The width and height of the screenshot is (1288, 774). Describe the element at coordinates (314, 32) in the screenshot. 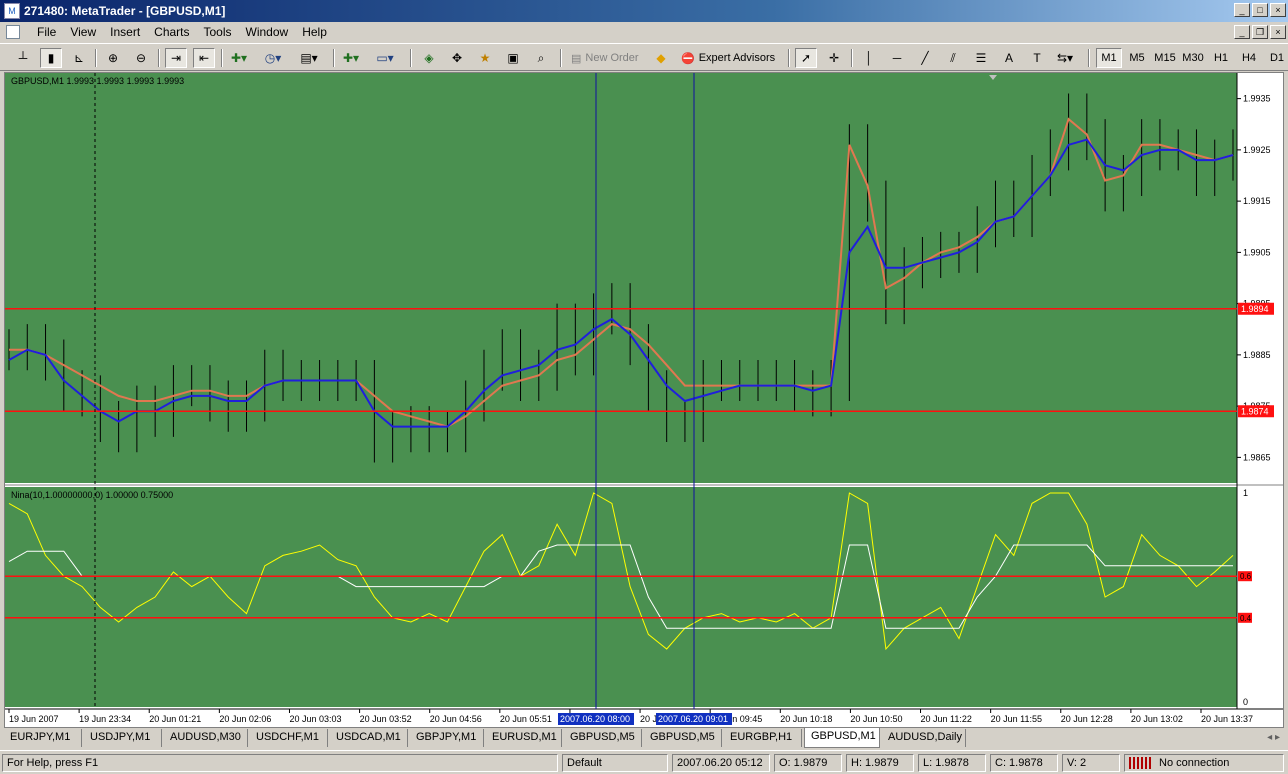

I see `menu-help: Help` at that location.